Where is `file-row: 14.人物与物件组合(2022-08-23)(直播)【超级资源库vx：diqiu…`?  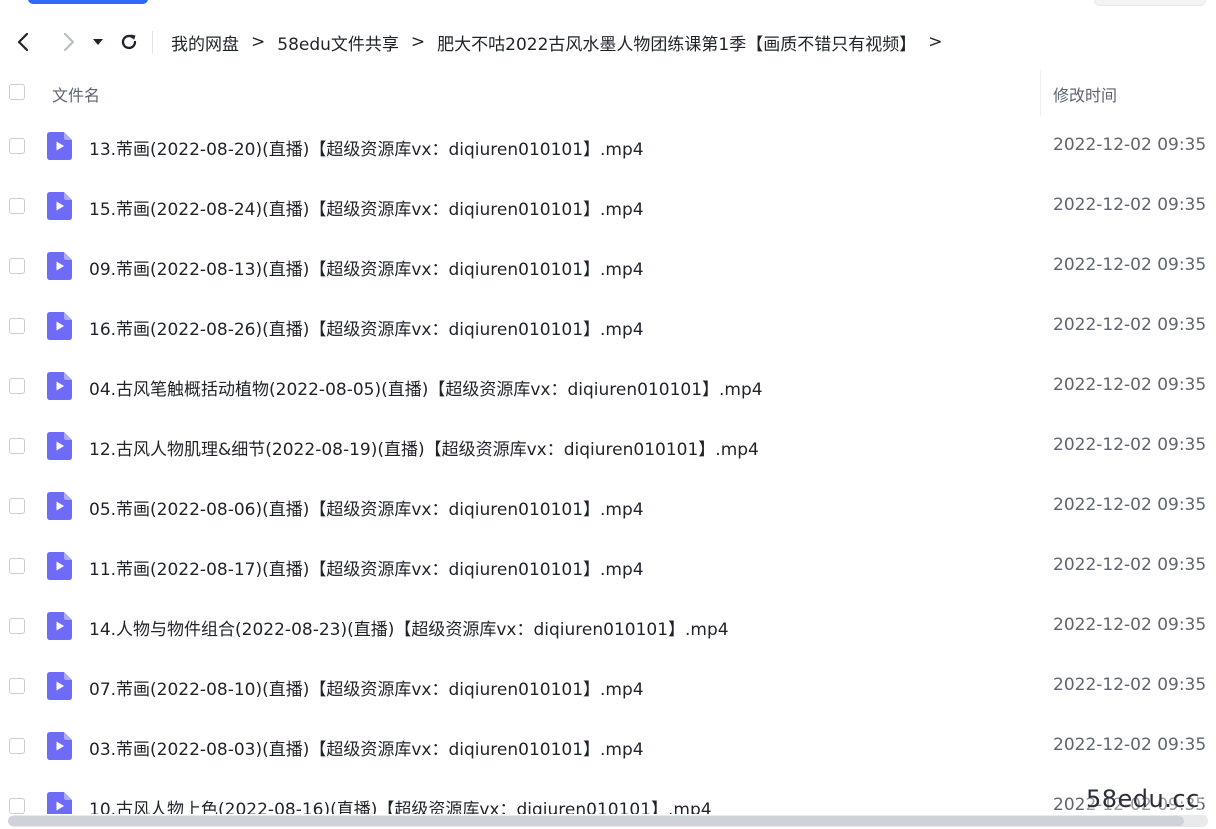 file-row: 14.人物与物件组合(2022-08-23)(直播)【超级资源库vx：diqiu… is located at coordinates (608, 626).